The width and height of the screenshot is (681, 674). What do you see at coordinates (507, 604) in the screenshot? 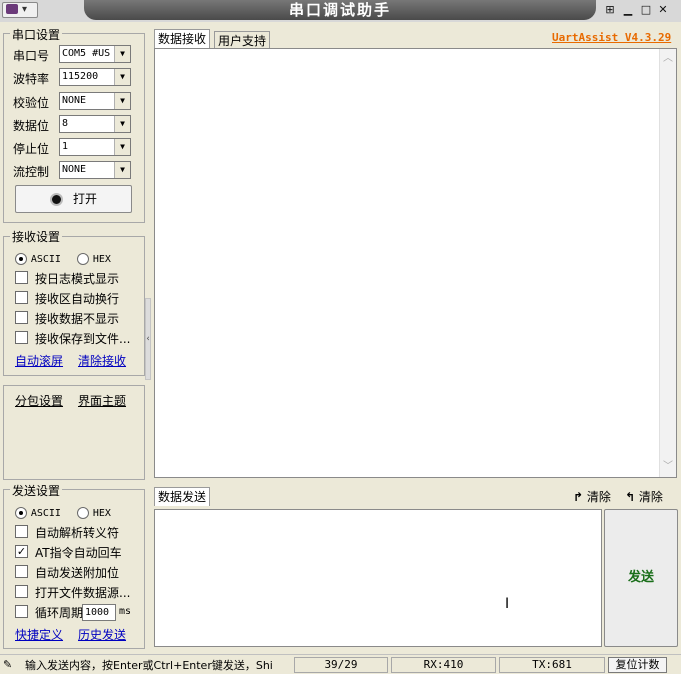
I see `text-cursor-icon: I` at bounding box center [507, 604].